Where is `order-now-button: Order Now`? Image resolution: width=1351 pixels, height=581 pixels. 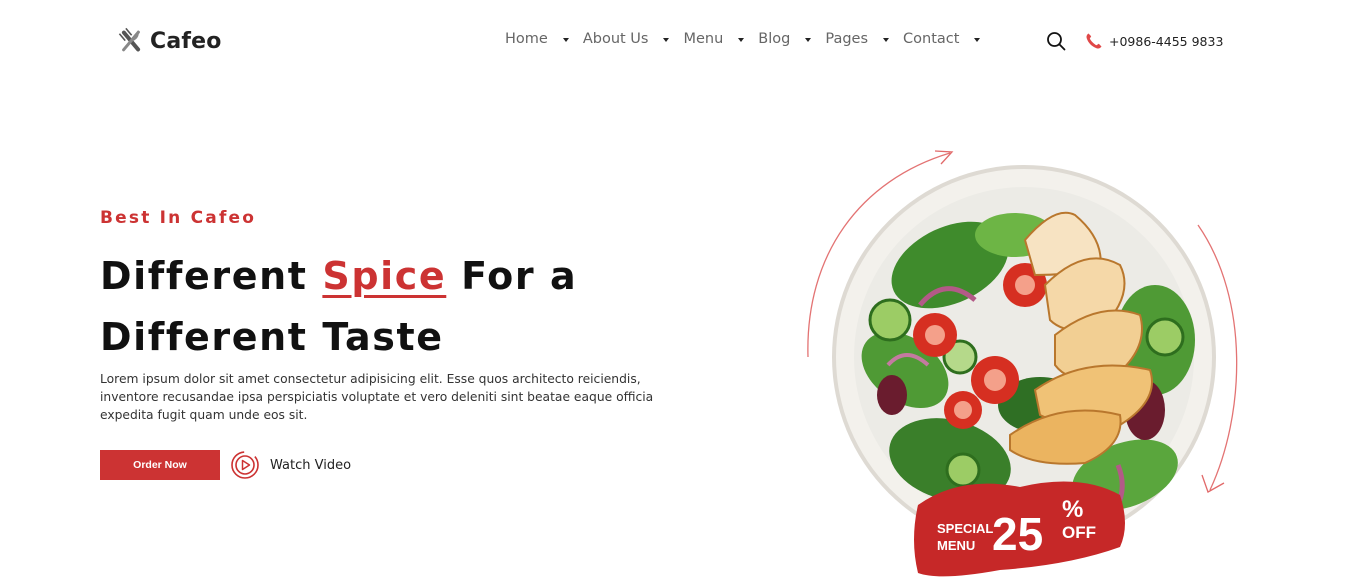 order-now-button: Order Now is located at coordinates (160, 465).